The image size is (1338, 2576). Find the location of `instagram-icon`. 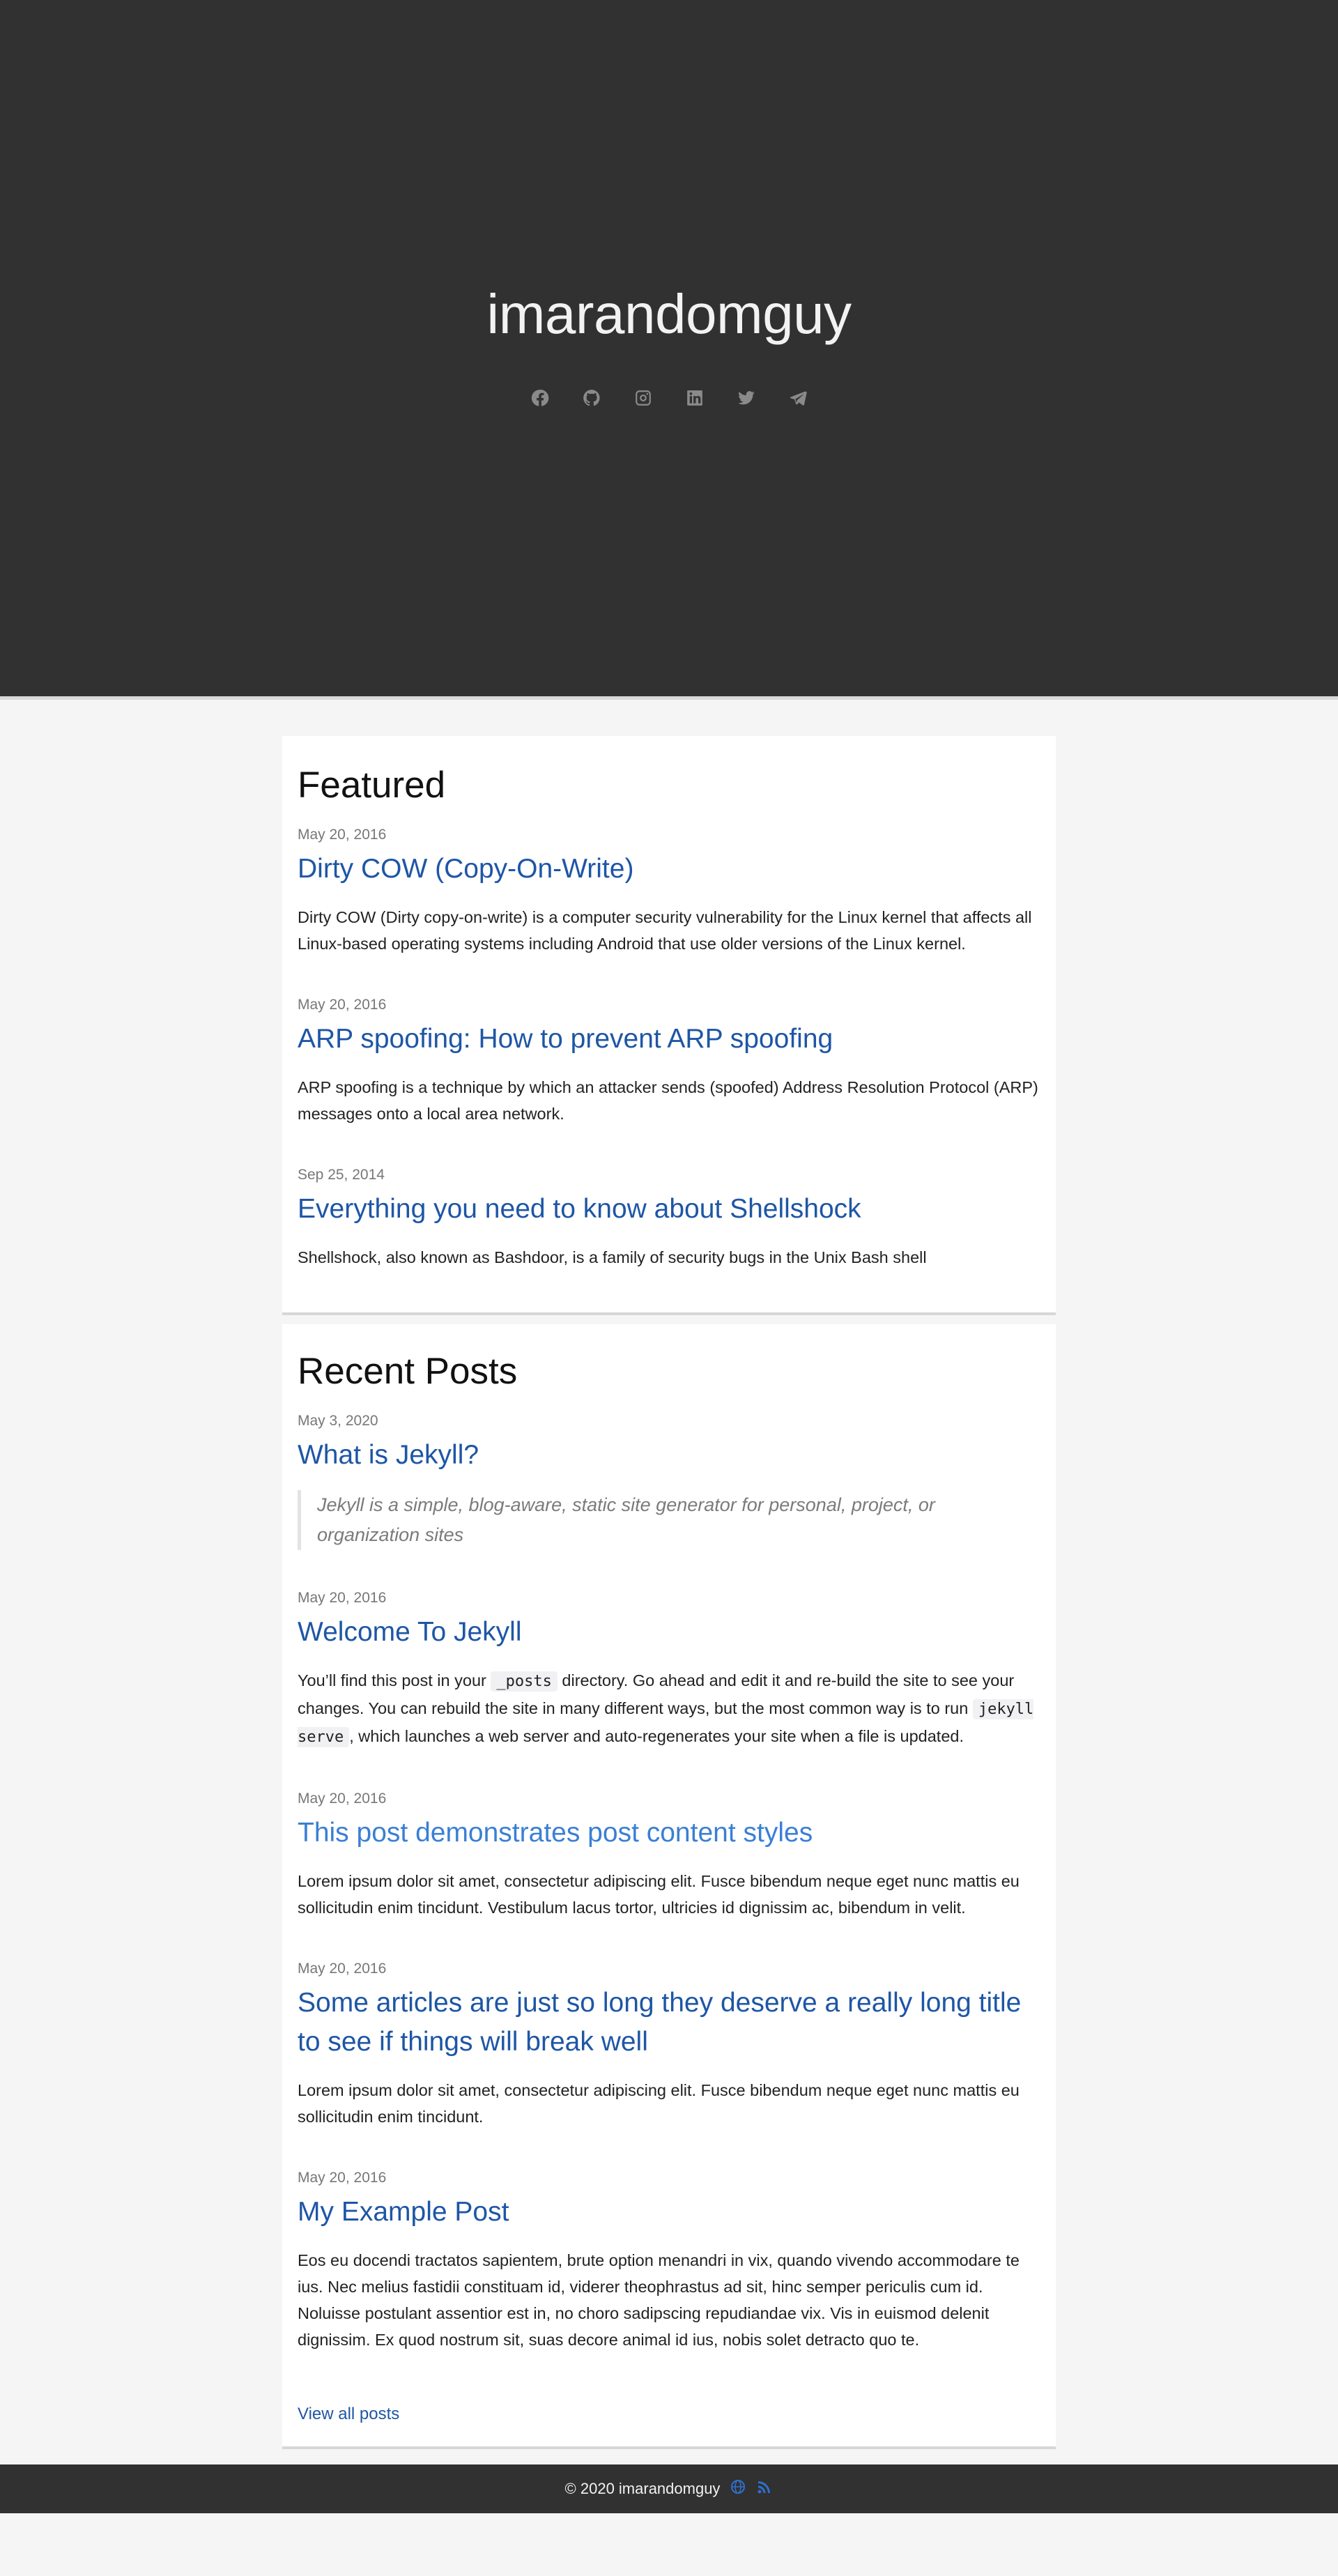

instagram-icon is located at coordinates (643, 398).